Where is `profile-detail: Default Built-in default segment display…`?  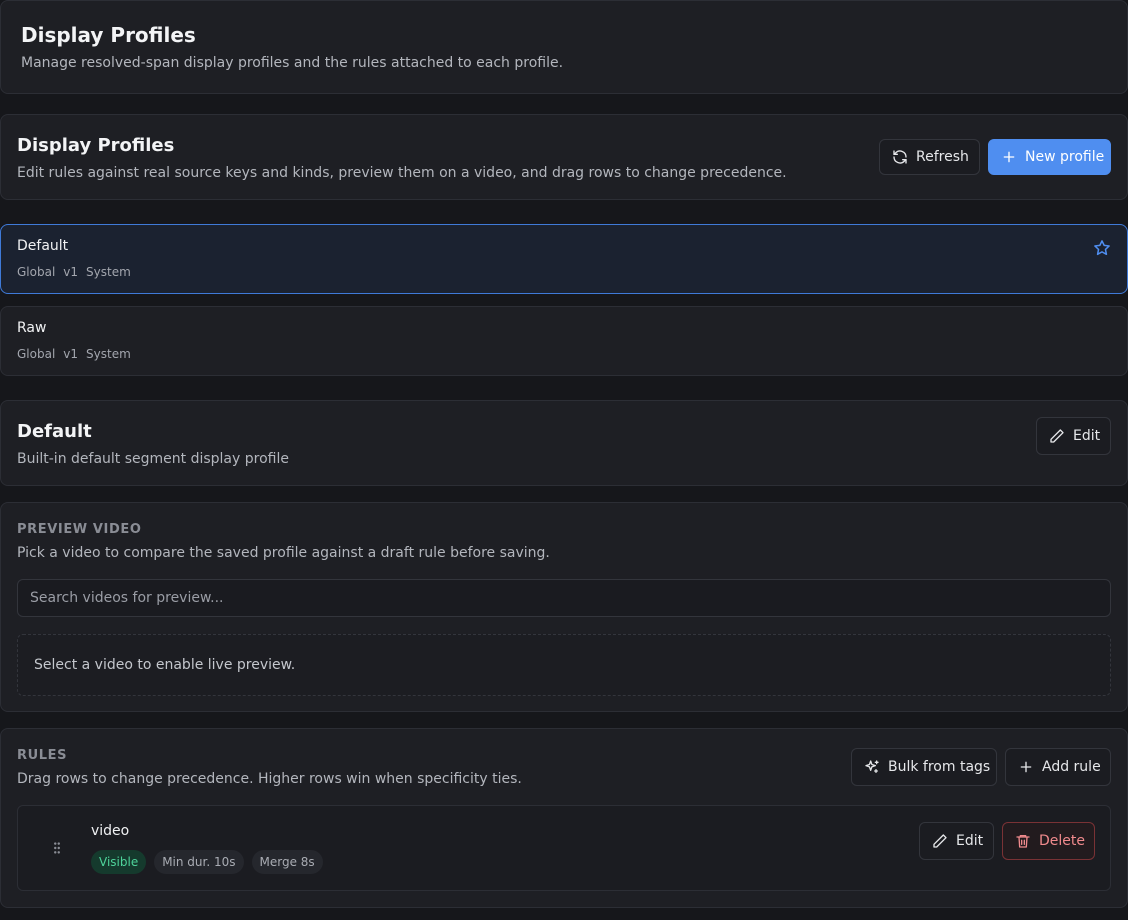
profile-detail: Default Built-in default segment display… is located at coordinates (564, 443).